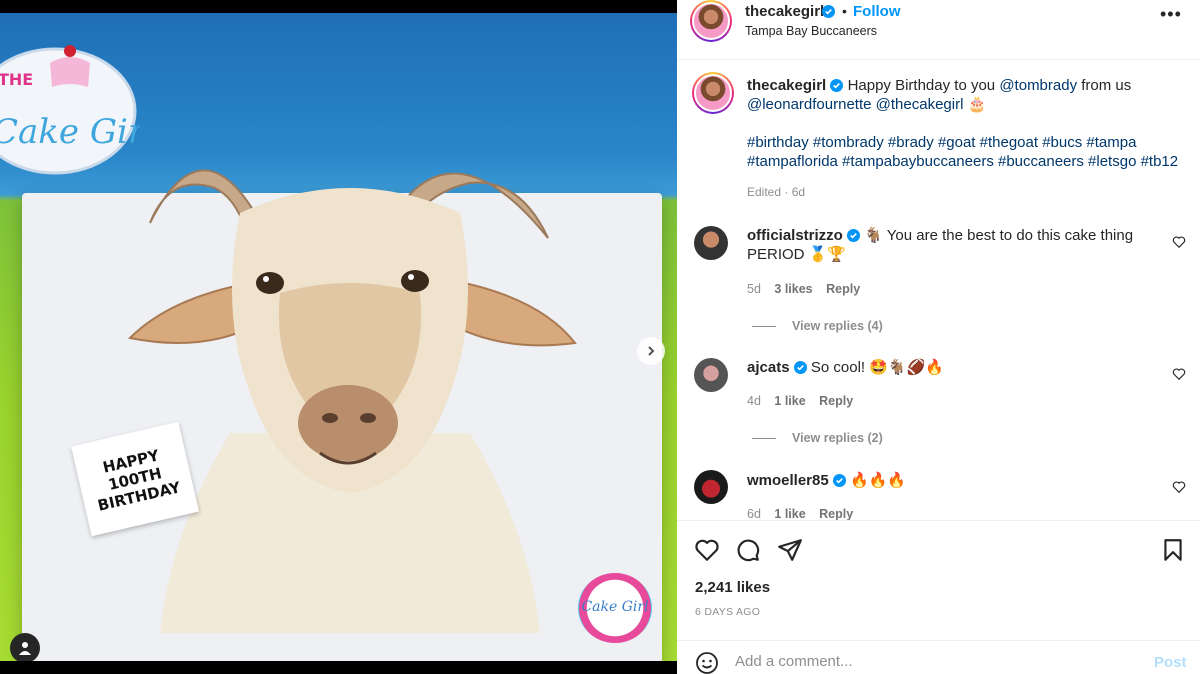 The image size is (1200, 674). Describe the element at coordinates (878, 480) in the screenshot. I see `comment-text: 🔥🔥🔥` at that location.